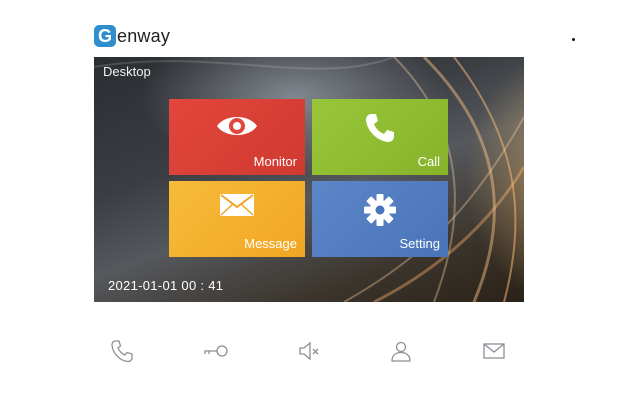 Image resolution: width=618 pixels, height=404 pixels. Describe the element at coordinates (105, 36) in the screenshot. I see `brand-logo-mark: G` at that location.